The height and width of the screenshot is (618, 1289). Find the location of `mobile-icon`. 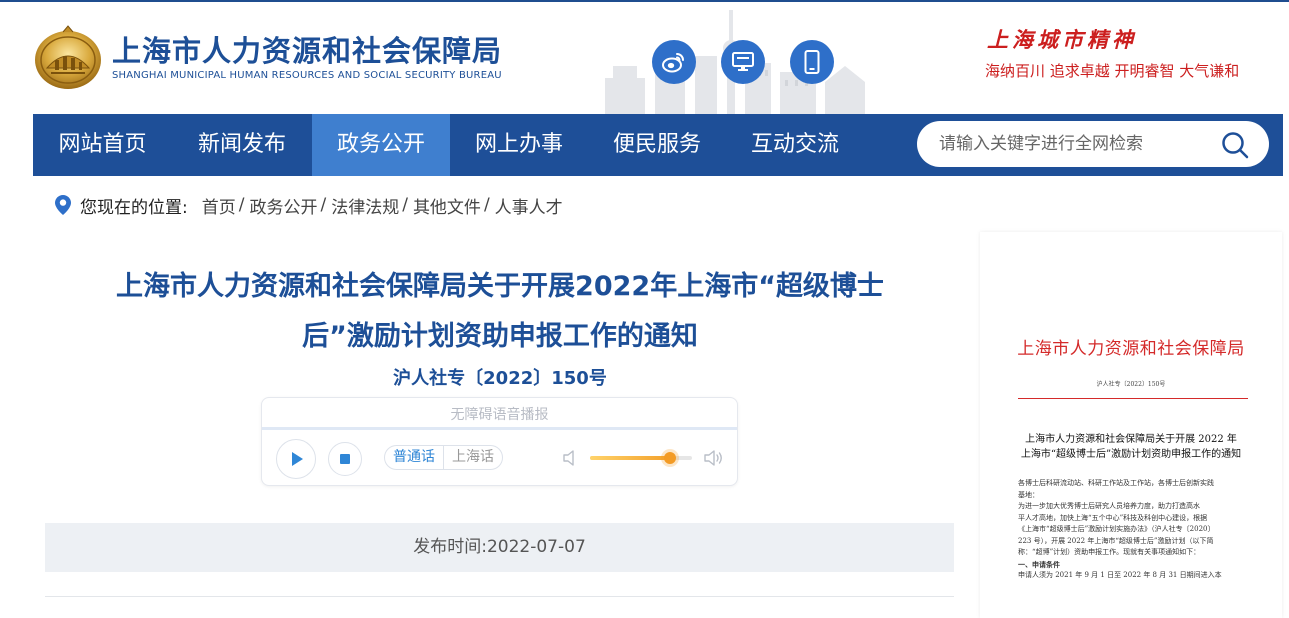

mobile-icon is located at coordinates (812, 62).